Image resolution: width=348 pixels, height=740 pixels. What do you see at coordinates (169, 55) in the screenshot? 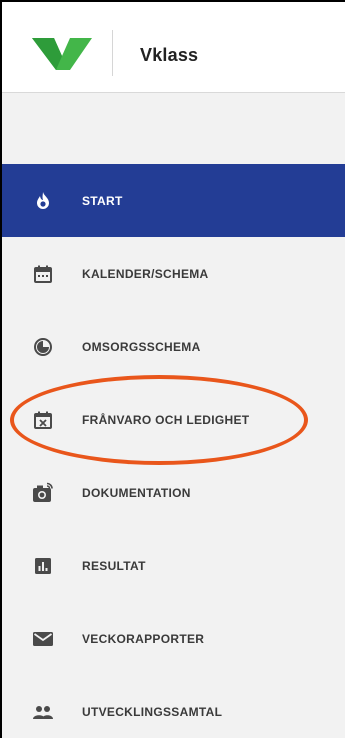
I see `brand-name: Vklass` at bounding box center [169, 55].